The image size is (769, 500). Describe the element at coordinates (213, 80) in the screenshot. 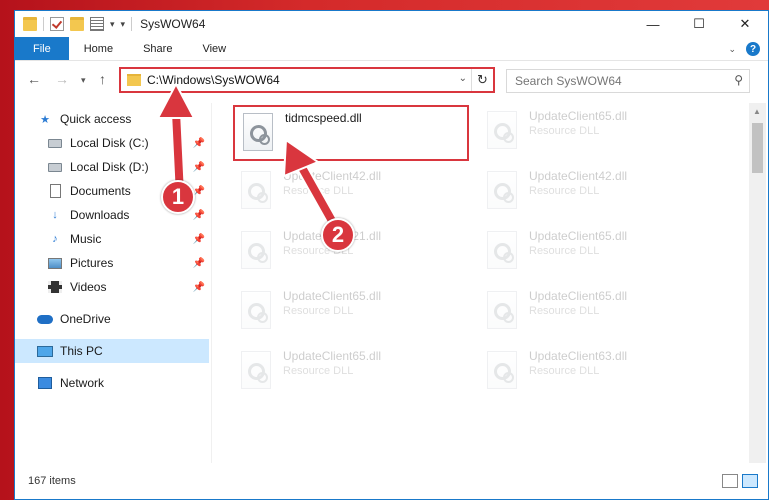

I see `address-path: C:\Windows\SysWOW64` at that location.